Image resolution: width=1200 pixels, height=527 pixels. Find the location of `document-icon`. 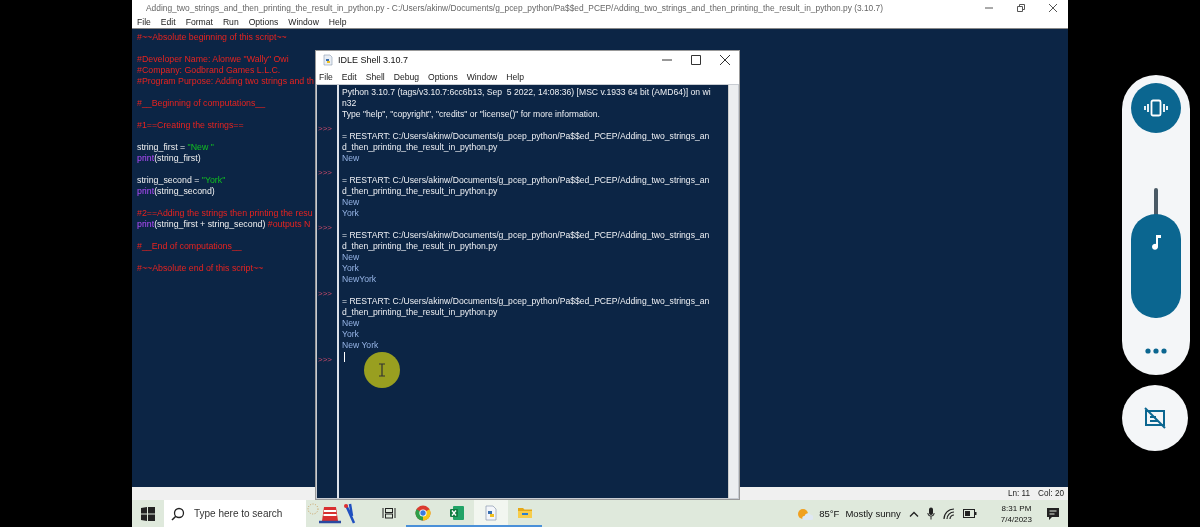

document-icon is located at coordinates (491, 512).